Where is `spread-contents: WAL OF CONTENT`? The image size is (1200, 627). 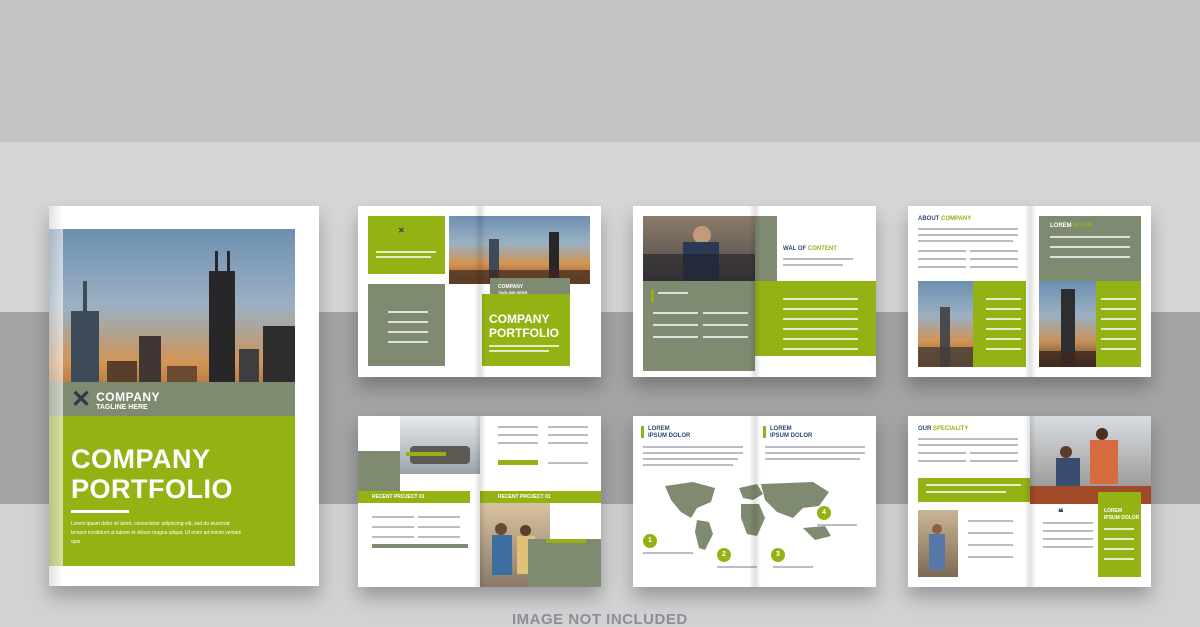 spread-contents: WAL OF CONTENT is located at coordinates (754, 291).